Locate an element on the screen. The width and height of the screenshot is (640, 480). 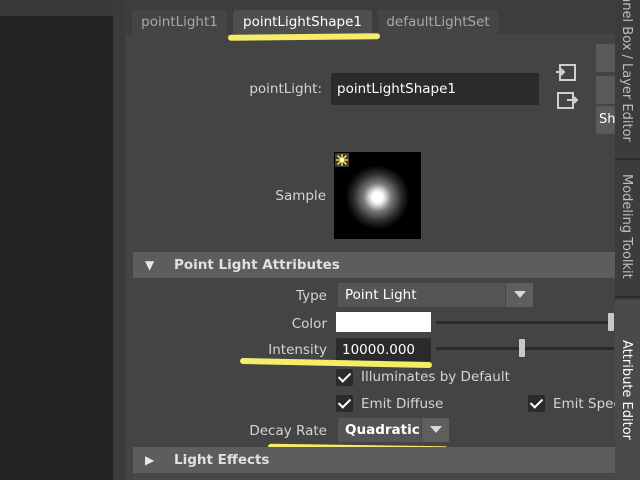
tab-label: Attribute Editor is located at coordinates (626, 390).